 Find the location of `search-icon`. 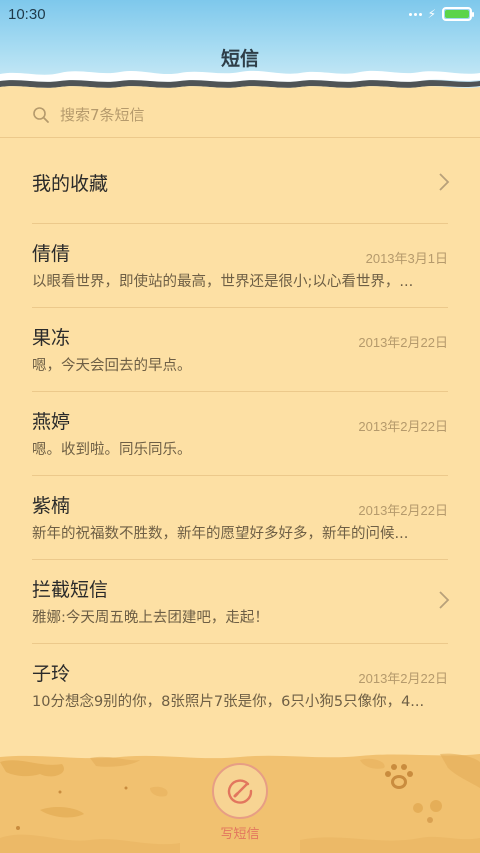

search-icon is located at coordinates (41, 114).